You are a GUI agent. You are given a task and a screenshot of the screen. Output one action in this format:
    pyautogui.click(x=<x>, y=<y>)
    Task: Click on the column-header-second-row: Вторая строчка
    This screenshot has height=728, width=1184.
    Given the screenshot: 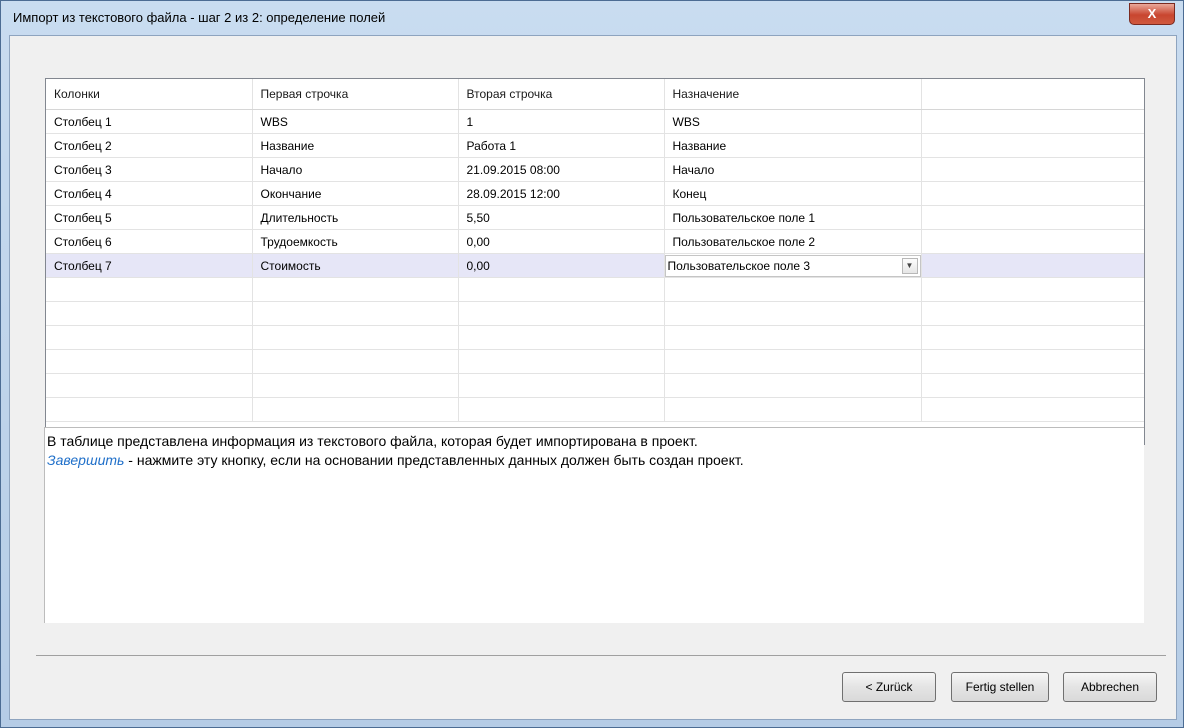 What is the action you would take?
    pyautogui.click(x=561, y=94)
    